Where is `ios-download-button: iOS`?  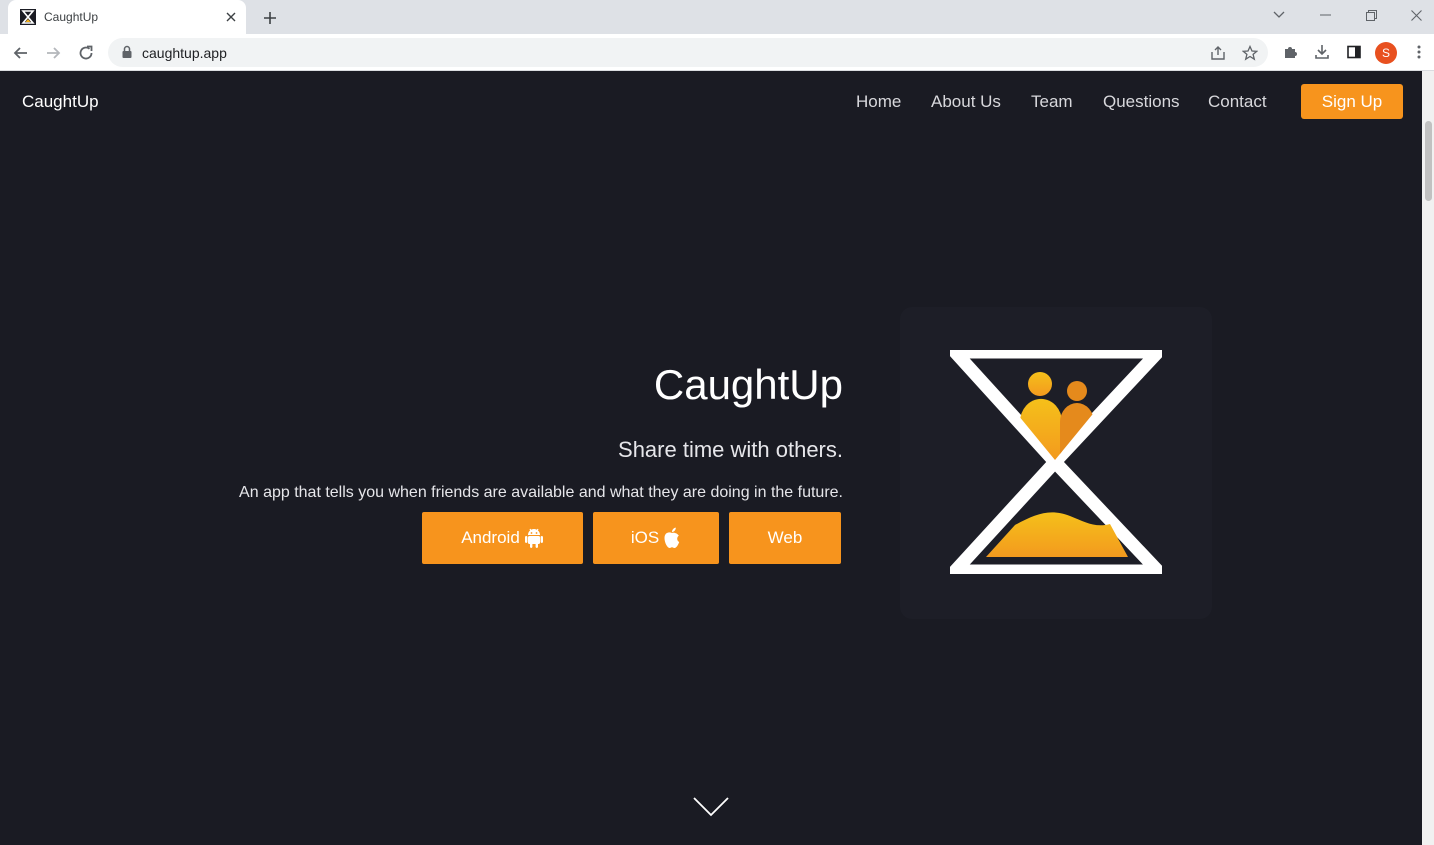 ios-download-button: iOS is located at coordinates (656, 538).